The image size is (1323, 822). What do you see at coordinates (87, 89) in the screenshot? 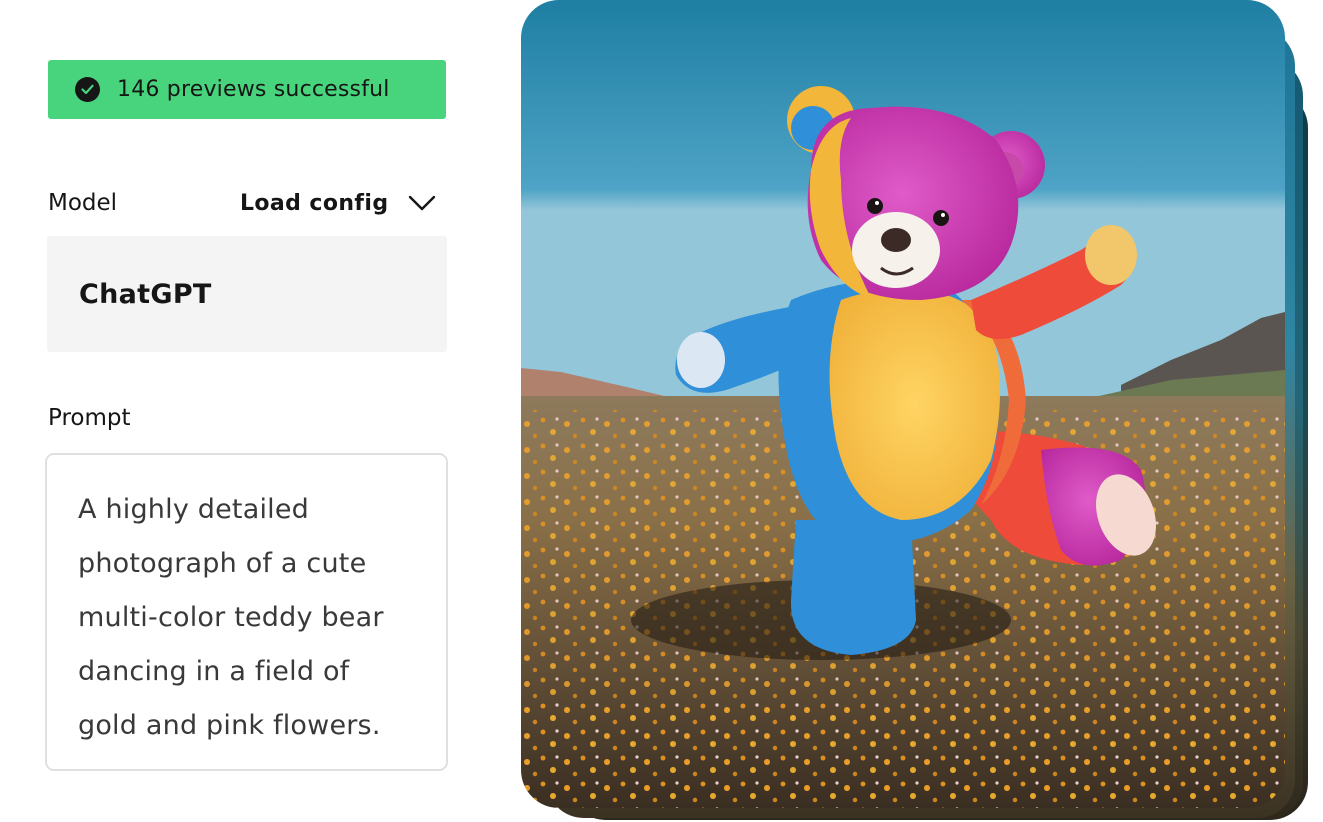
I see `check-circle-icon` at bounding box center [87, 89].